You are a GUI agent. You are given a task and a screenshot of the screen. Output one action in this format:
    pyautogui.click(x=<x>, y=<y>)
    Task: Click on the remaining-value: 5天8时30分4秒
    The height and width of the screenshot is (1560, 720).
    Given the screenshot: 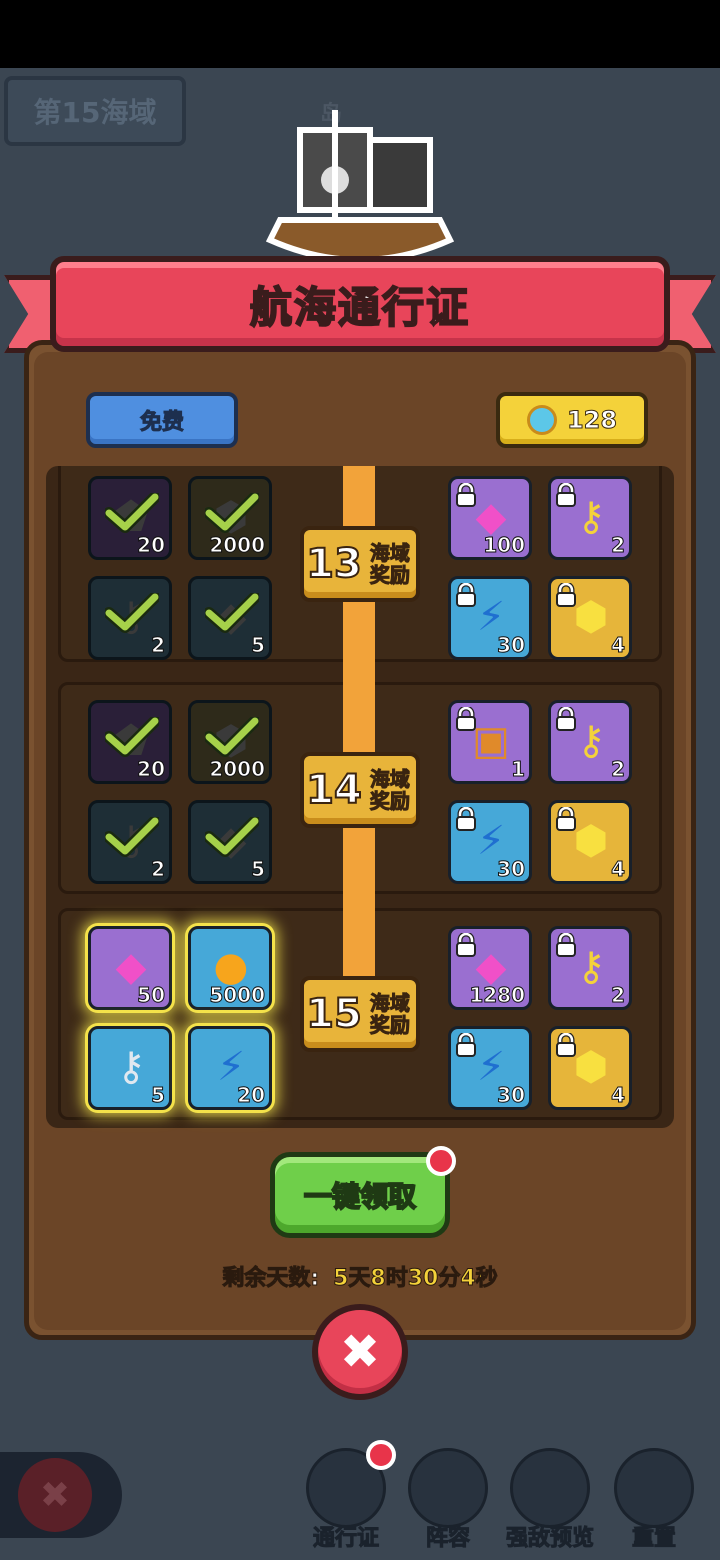 What is the action you would take?
    pyautogui.click(x=416, y=1279)
    